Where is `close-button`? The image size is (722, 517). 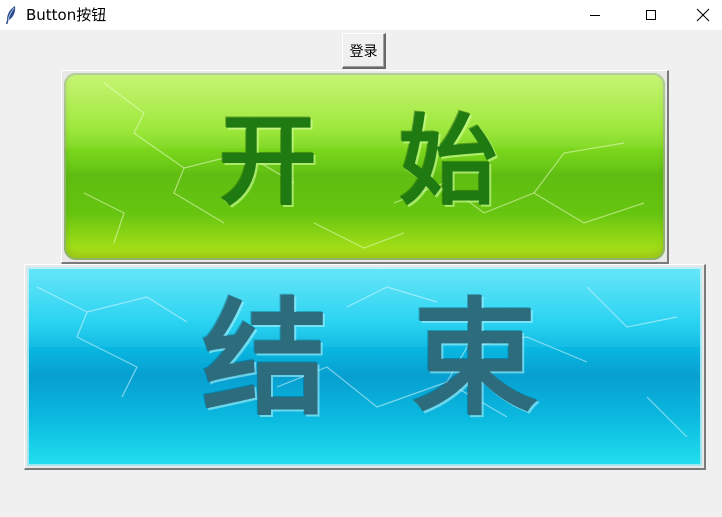 close-button is located at coordinates (703, 15).